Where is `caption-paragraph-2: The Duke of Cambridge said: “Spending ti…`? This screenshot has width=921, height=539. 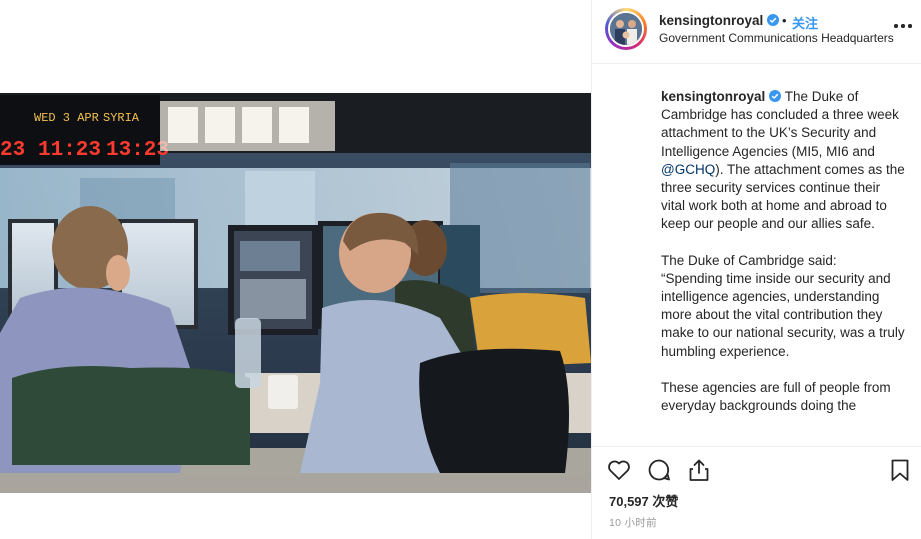
caption-paragraph-2: The Duke of Cambridge said: “Spending ti… is located at coordinates (783, 305).